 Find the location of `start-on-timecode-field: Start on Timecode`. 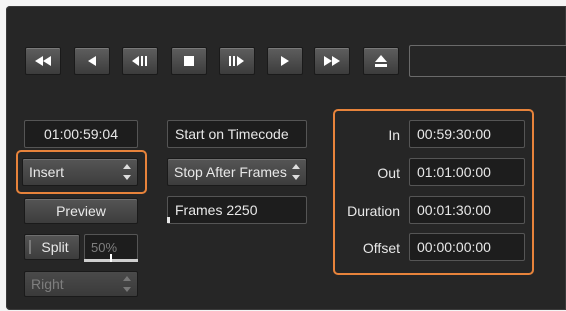

start-on-timecode-field: Start on Timecode is located at coordinates (237, 134).